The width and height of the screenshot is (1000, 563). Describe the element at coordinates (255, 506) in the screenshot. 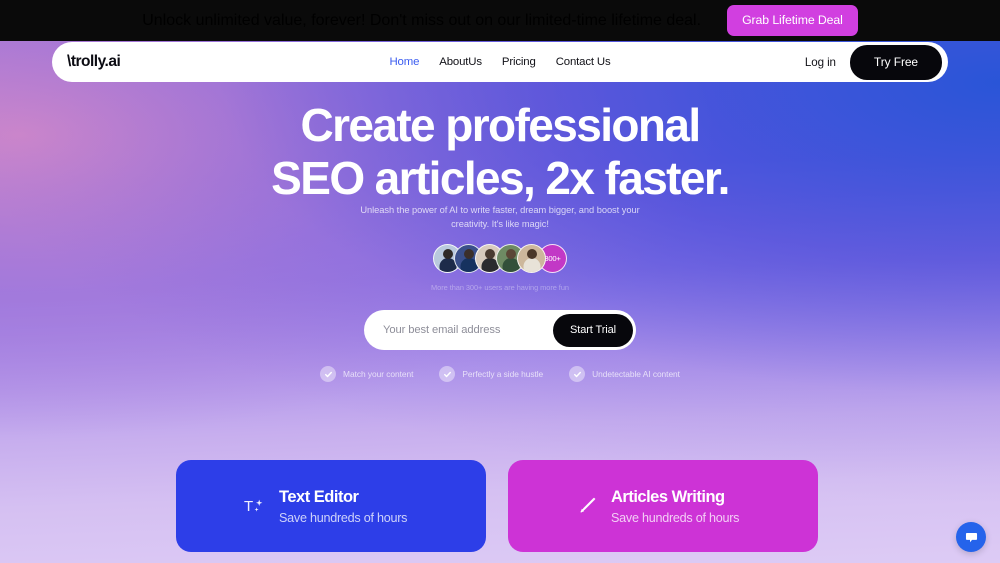

I see `text-sparkle-icon: T` at that location.